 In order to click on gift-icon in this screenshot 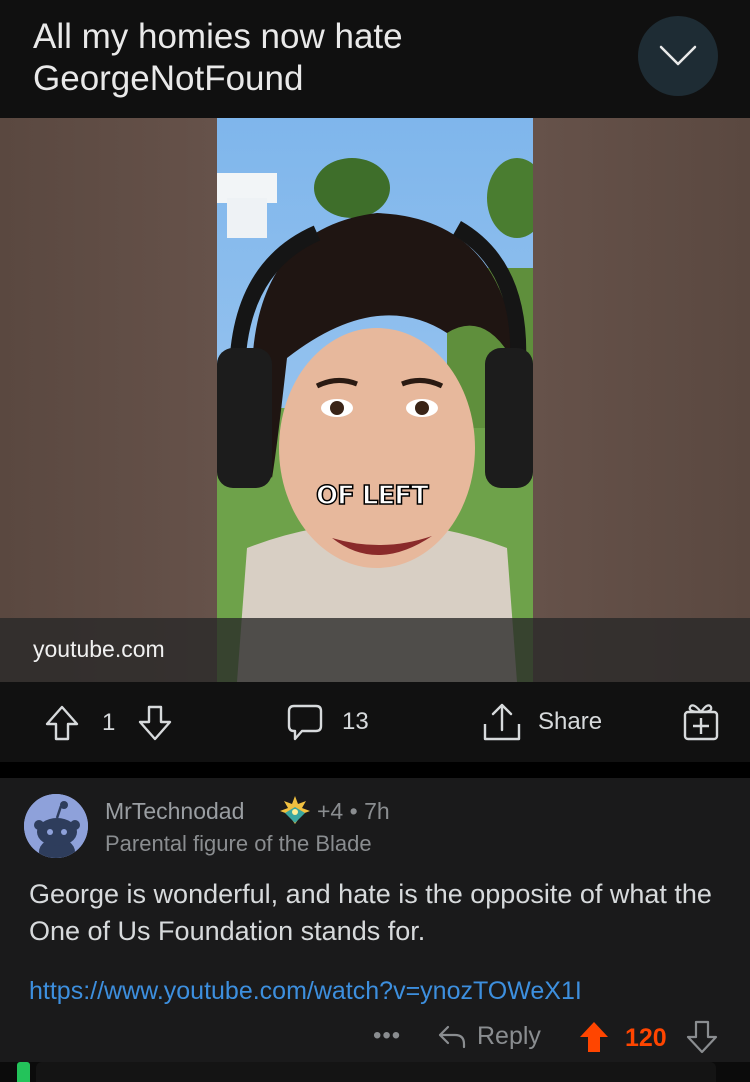, I will do `click(701, 722)`.